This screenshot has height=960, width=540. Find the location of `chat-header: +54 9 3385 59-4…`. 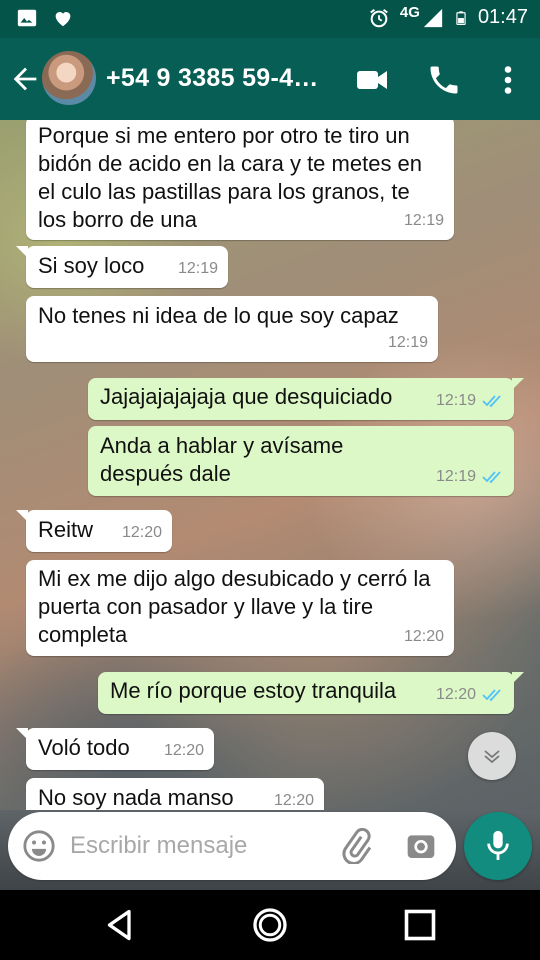

chat-header: +54 9 3385 59-4… is located at coordinates (270, 79).